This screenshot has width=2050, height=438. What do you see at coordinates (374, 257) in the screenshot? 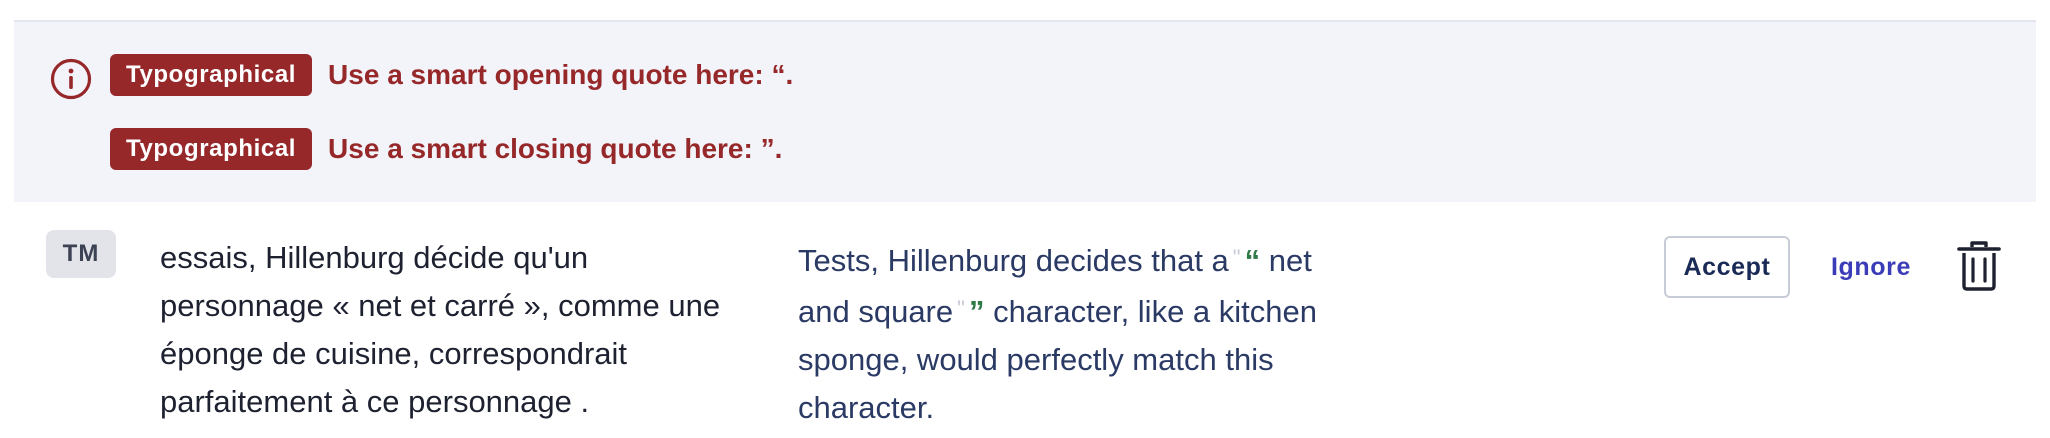
I see `source-line: essais, Hillenburg décide qu'un` at bounding box center [374, 257].